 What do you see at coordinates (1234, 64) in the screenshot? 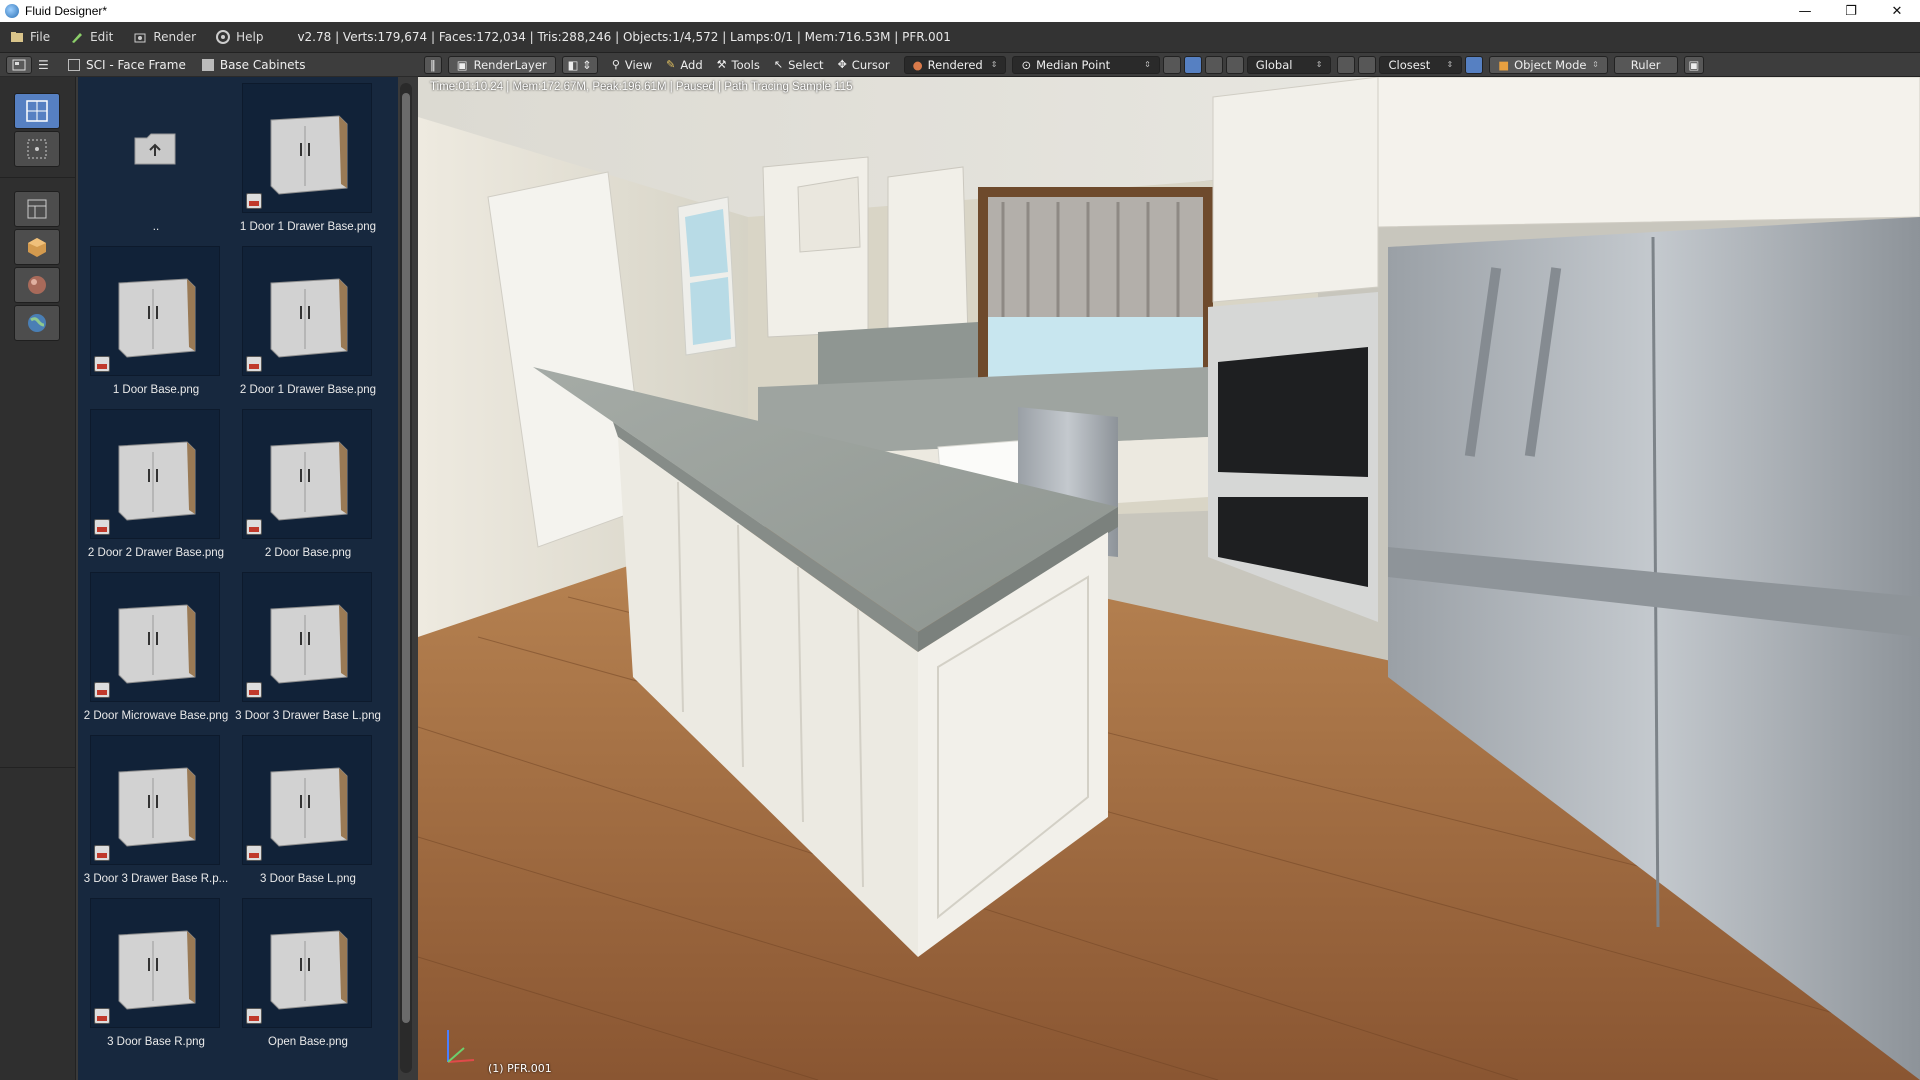
I see `scale-manipulator-toggle` at bounding box center [1234, 64].